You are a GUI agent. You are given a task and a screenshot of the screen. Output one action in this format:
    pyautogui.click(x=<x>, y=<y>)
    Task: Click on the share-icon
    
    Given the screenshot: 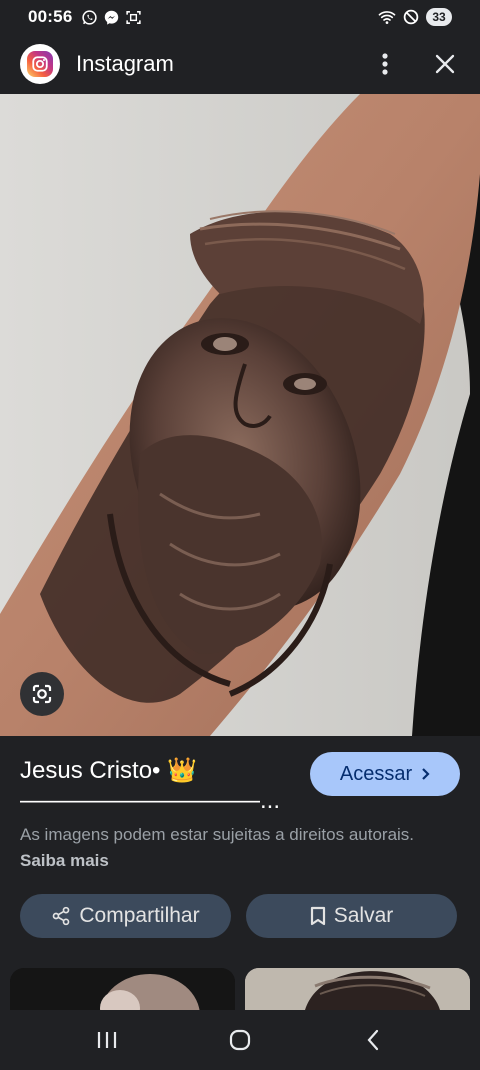 What is the action you would take?
    pyautogui.click(x=61, y=916)
    